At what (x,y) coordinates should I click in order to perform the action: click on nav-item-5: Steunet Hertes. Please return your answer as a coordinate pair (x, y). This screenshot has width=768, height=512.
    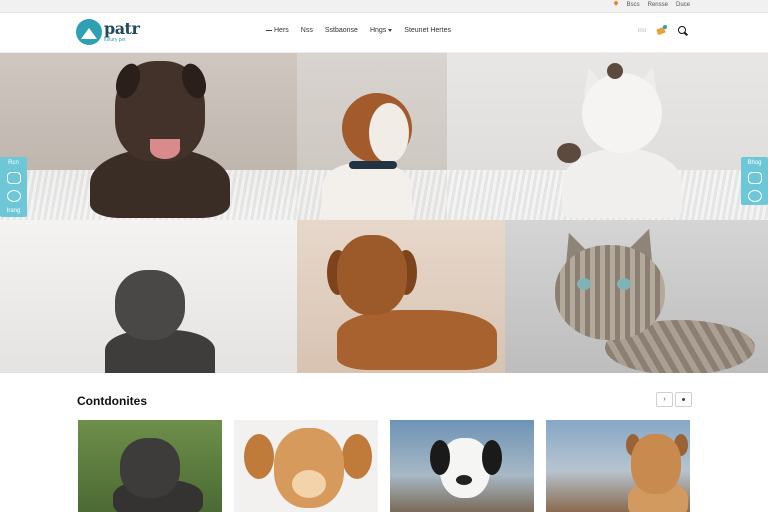
    Looking at the image, I should click on (427, 30).